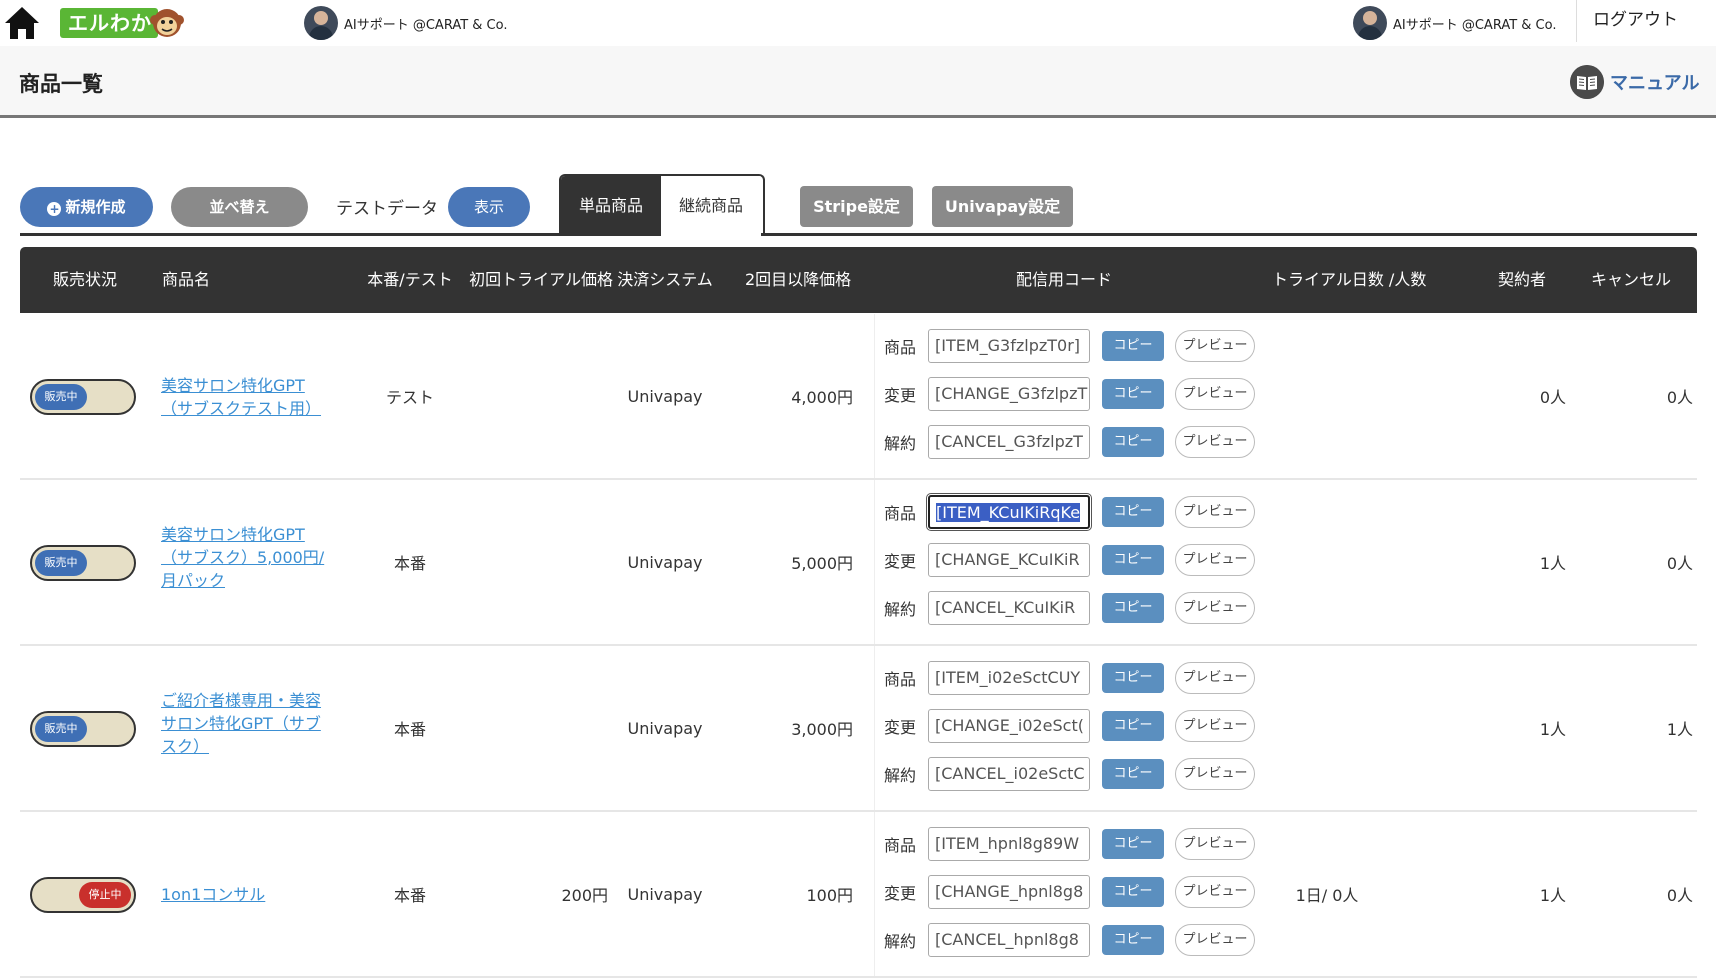 This screenshot has height=978, width=1716. I want to click on code-field-cancel: [CANCEL_KCuIKiR, so click(1009, 608).